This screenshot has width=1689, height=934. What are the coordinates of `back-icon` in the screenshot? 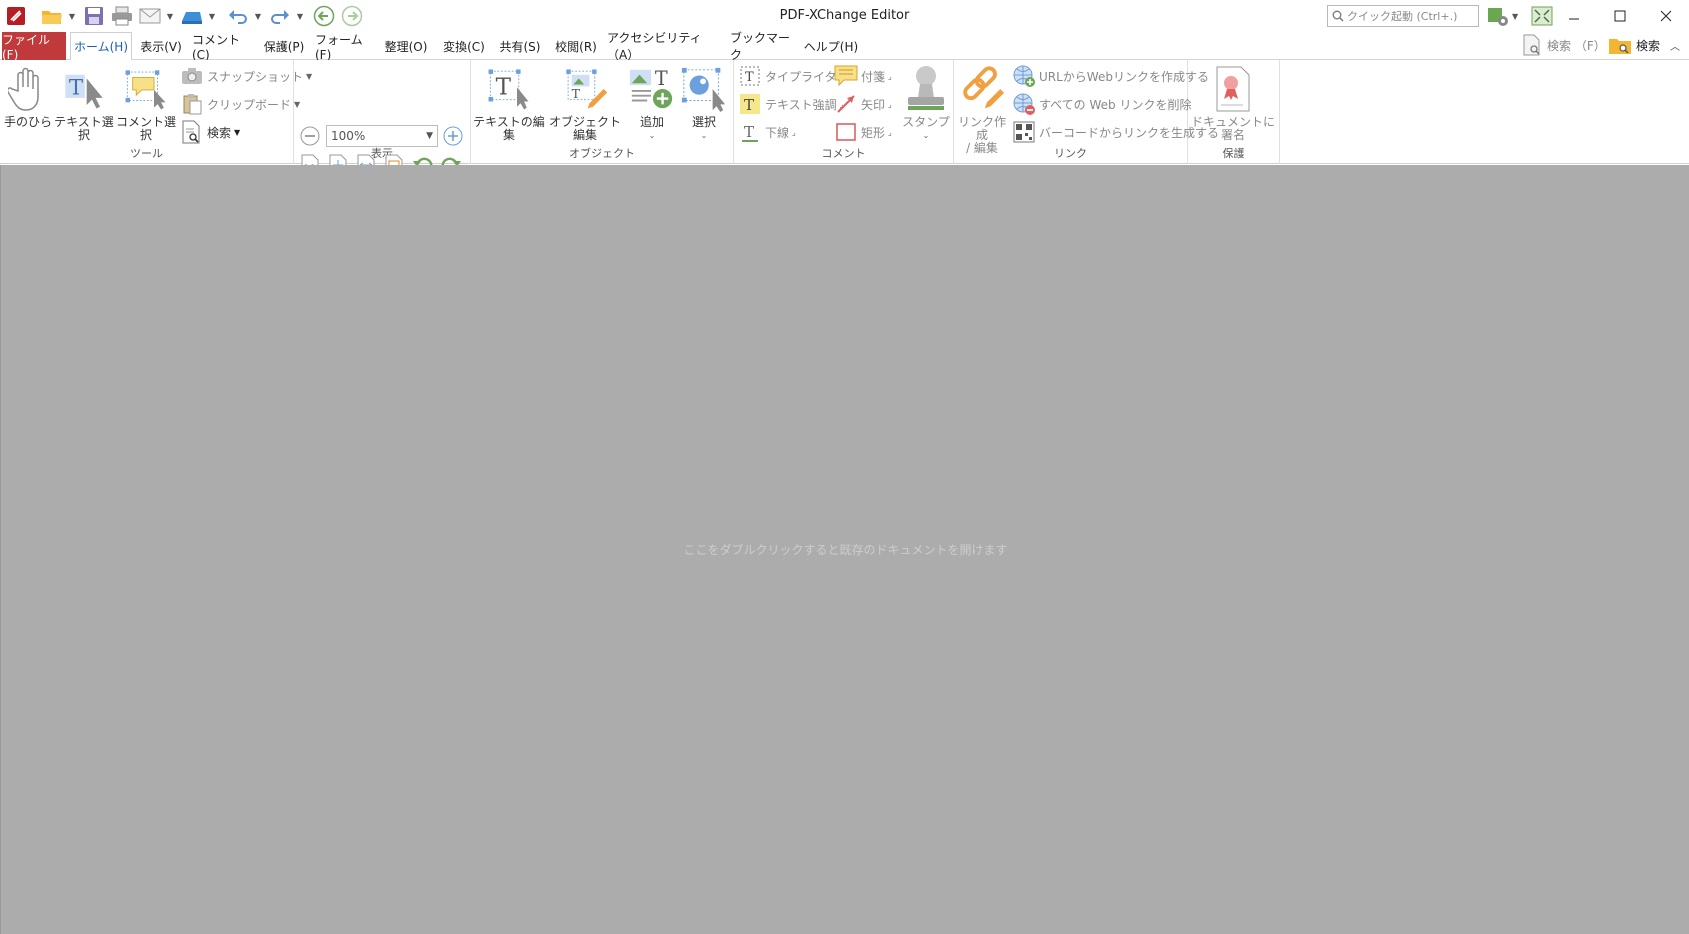 It's located at (324, 16).